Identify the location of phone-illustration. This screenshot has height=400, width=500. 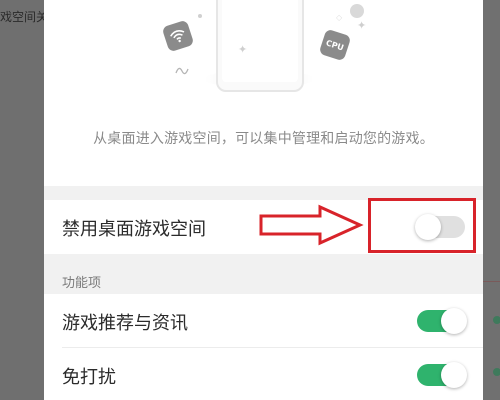
(260, 46).